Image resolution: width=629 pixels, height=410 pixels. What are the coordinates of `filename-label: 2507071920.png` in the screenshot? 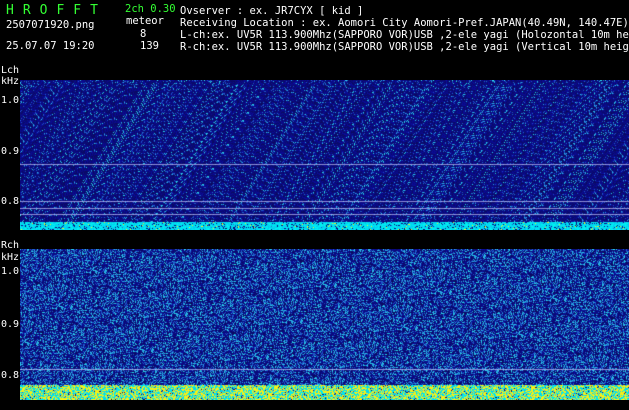 It's located at (50, 25).